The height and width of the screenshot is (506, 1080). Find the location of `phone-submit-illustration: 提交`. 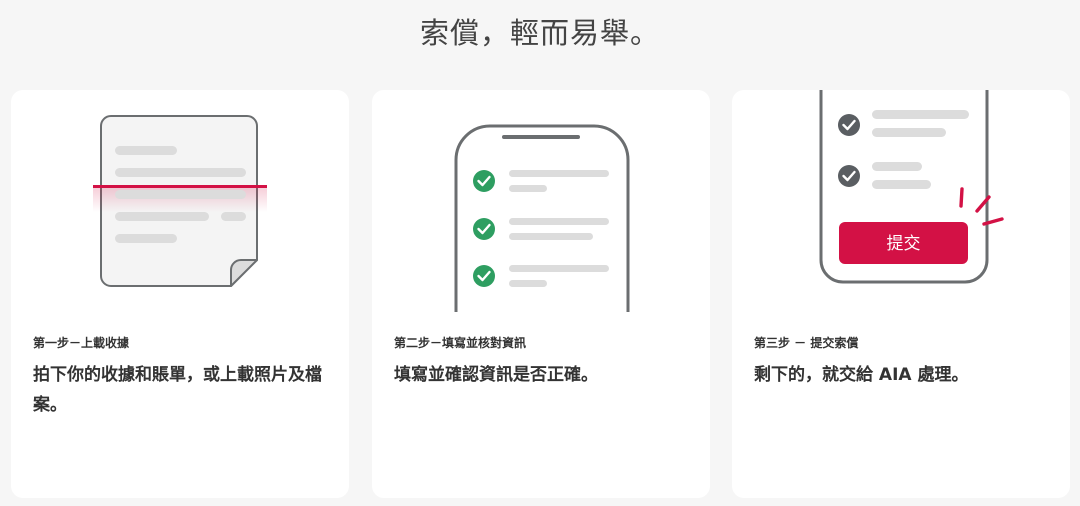

phone-submit-illustration: 提交 is located at coordinates (911, 187).